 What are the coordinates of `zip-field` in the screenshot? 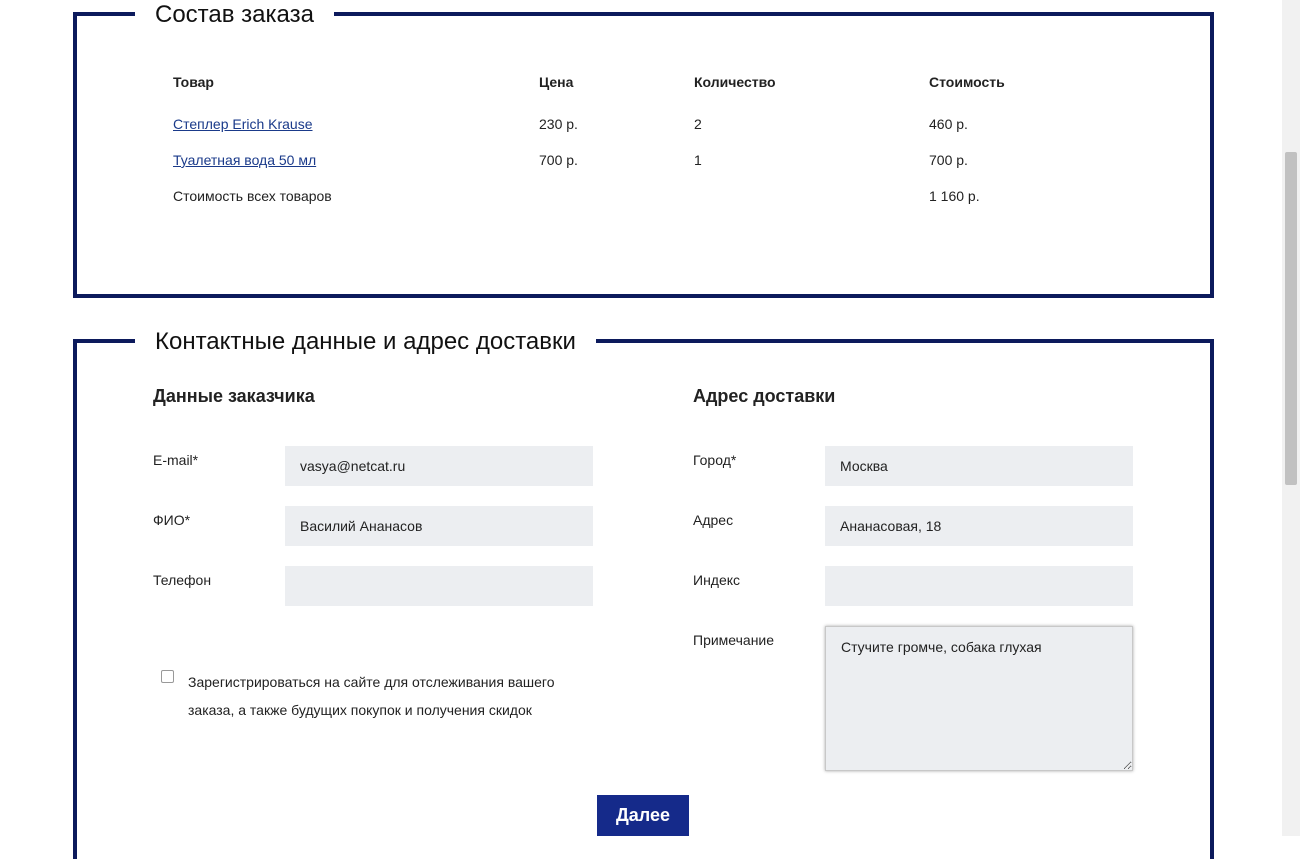 It's located at (979, 586).